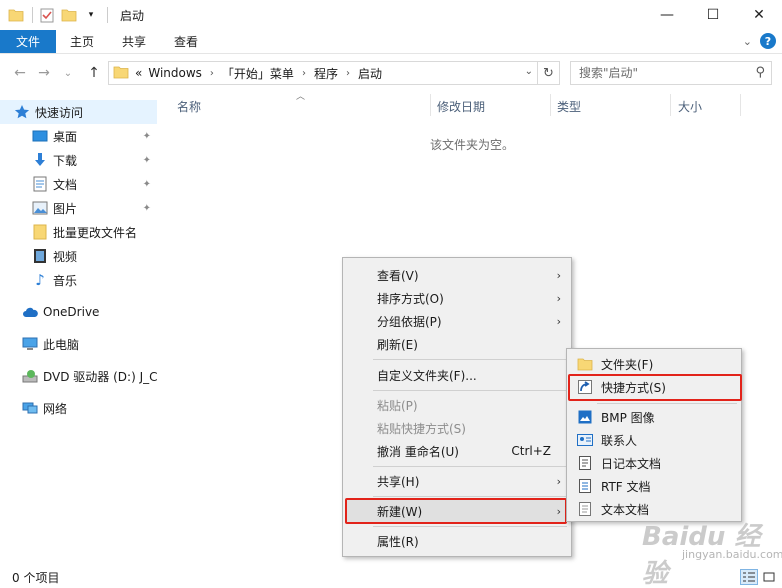 The height and width of the screenshot is (588, 782). I want to click on close-button: ✕, so click(759, 15).